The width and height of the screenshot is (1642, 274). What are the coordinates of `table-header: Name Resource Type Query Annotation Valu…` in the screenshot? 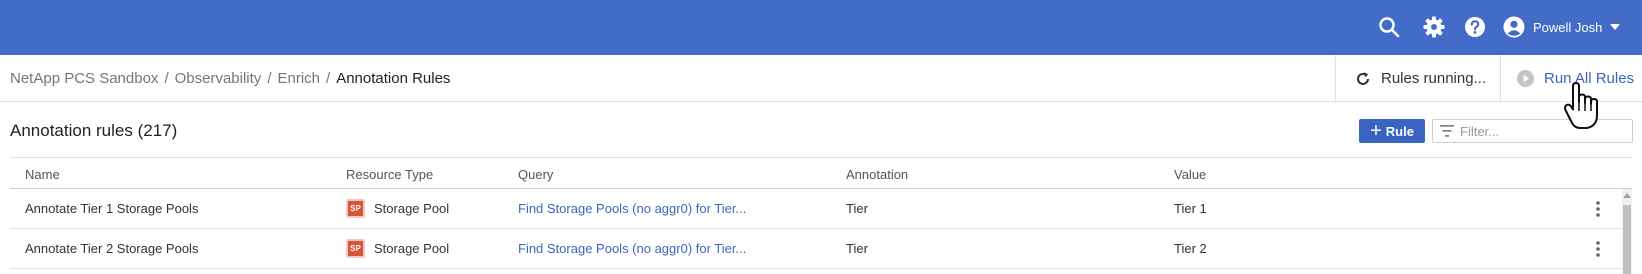 It's located at (821, 173).